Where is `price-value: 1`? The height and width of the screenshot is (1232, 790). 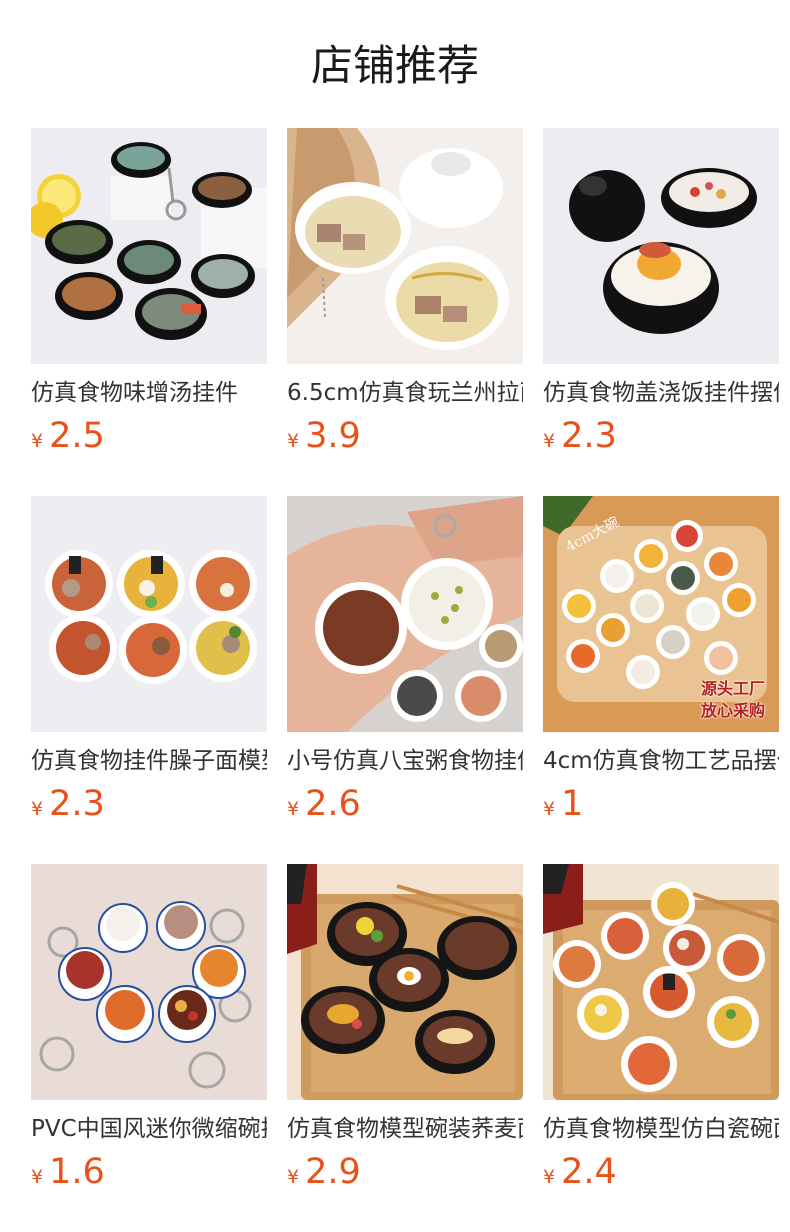
price-value: 1 is located at coordinates (572, 804).